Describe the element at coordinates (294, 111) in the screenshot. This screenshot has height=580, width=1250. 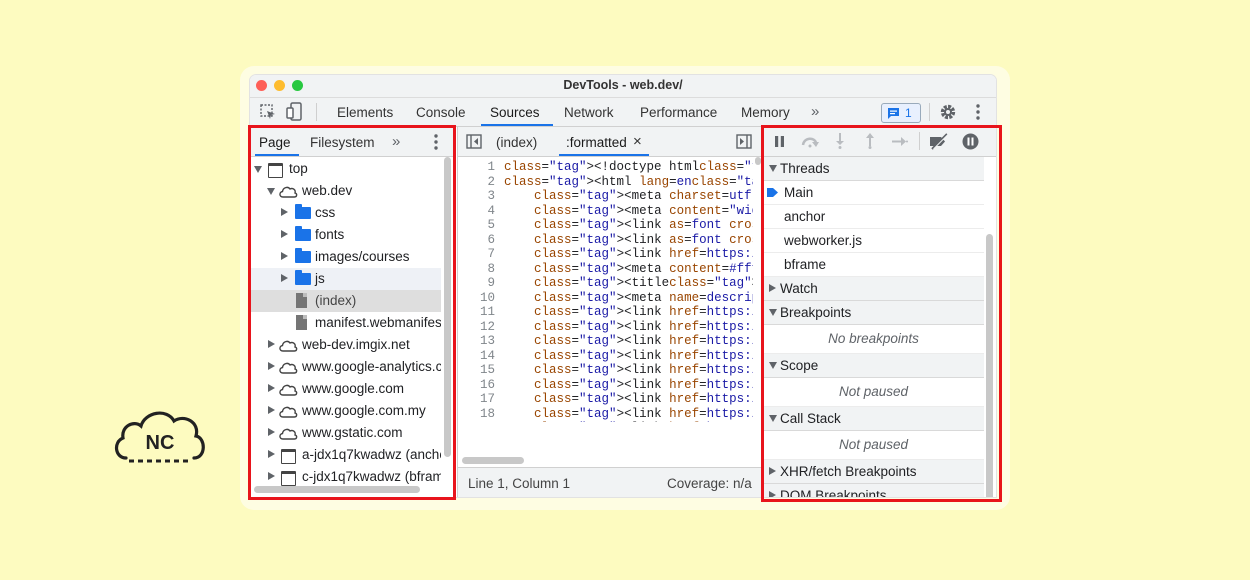
I see `device-toolbar-icon` at that location.